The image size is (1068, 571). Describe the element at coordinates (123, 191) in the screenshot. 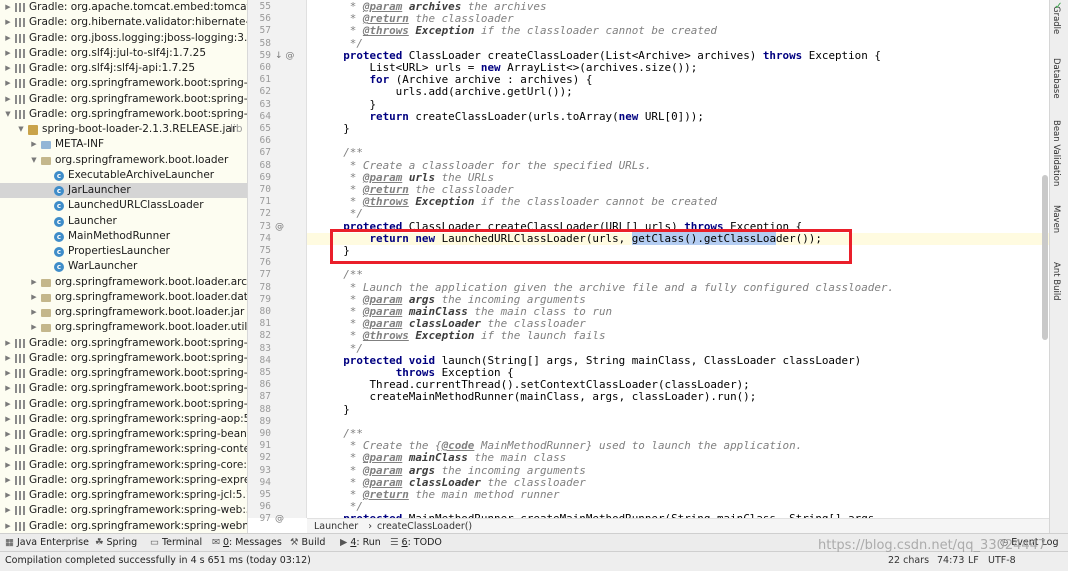

I see `tree-item: c JarLauncher` at that location.